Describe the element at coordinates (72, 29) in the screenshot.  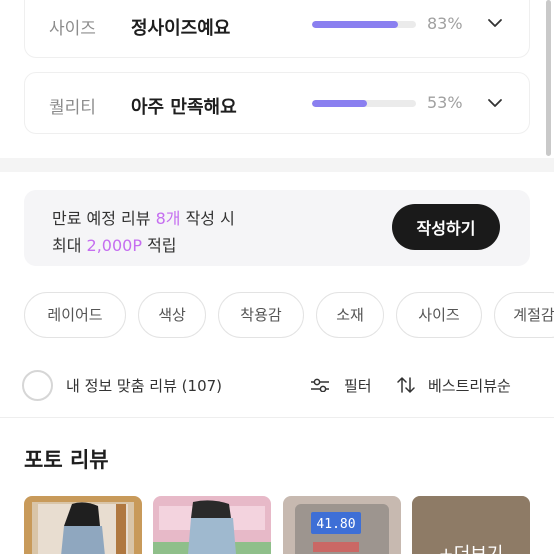
I see `rating-label: 사이즈` at that location.